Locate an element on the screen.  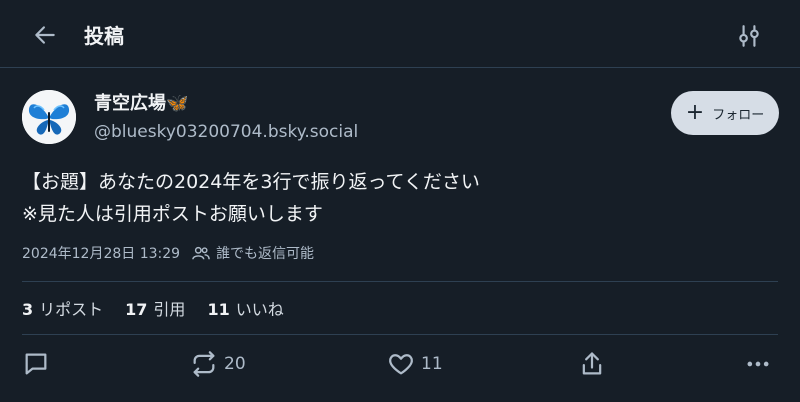
like-stat-label: いいね is located at coordinates (259, 309).